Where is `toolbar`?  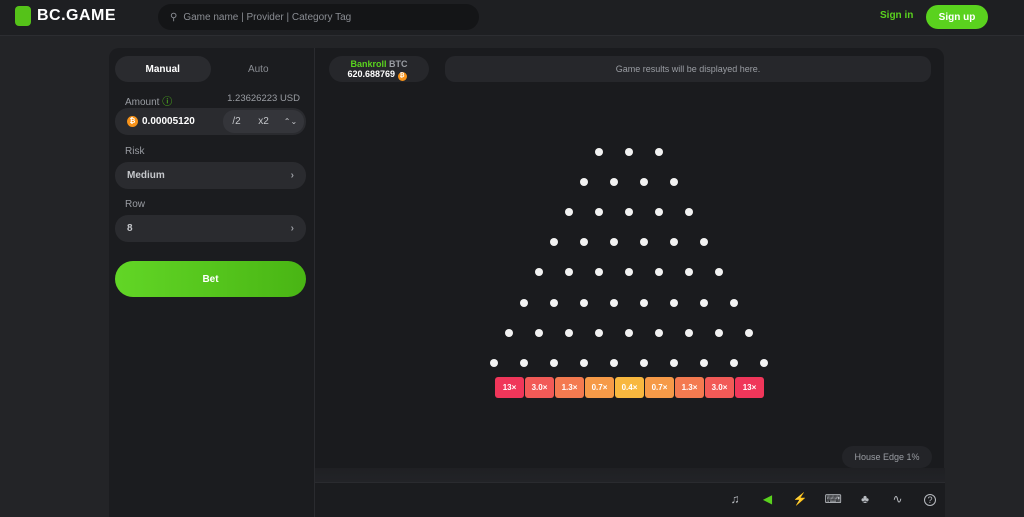 toolbar is located at coordinates (630, 499).